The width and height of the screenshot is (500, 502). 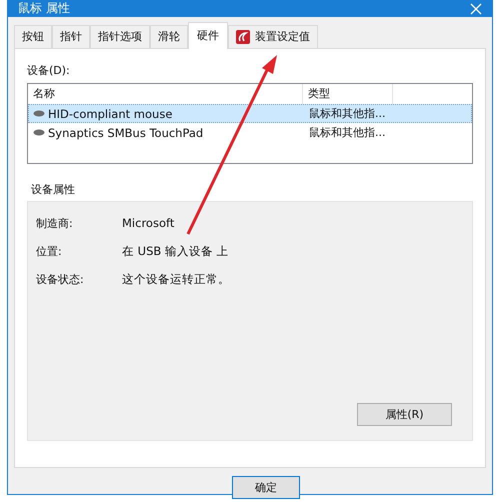 What do you see at coordinates (55, 223) in the screenshot?
I see `field-label: 制造商:` at bounding box center [55, 223].